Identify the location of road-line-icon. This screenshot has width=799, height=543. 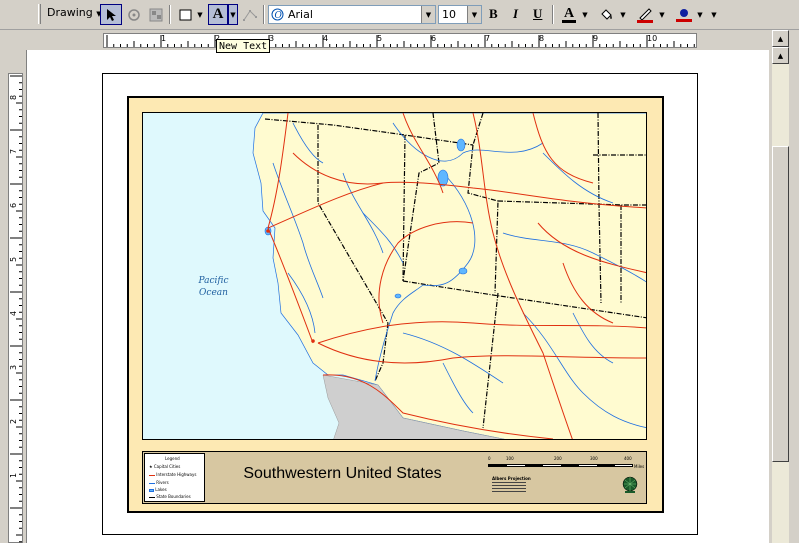
(152, 475).